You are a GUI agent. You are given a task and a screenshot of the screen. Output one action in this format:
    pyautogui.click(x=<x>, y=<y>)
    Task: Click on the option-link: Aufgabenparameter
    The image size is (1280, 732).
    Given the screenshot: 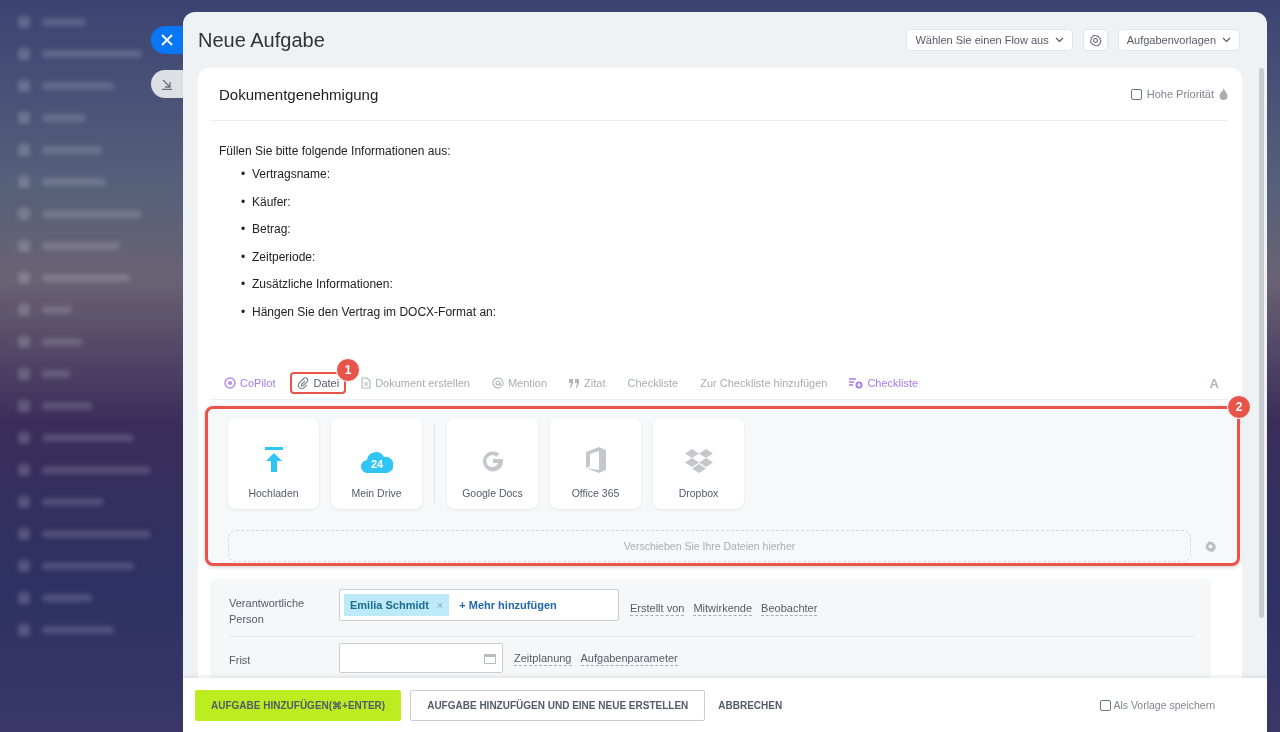 What is the action you would take?
    pyautogui.click(x=629, y=659)
    